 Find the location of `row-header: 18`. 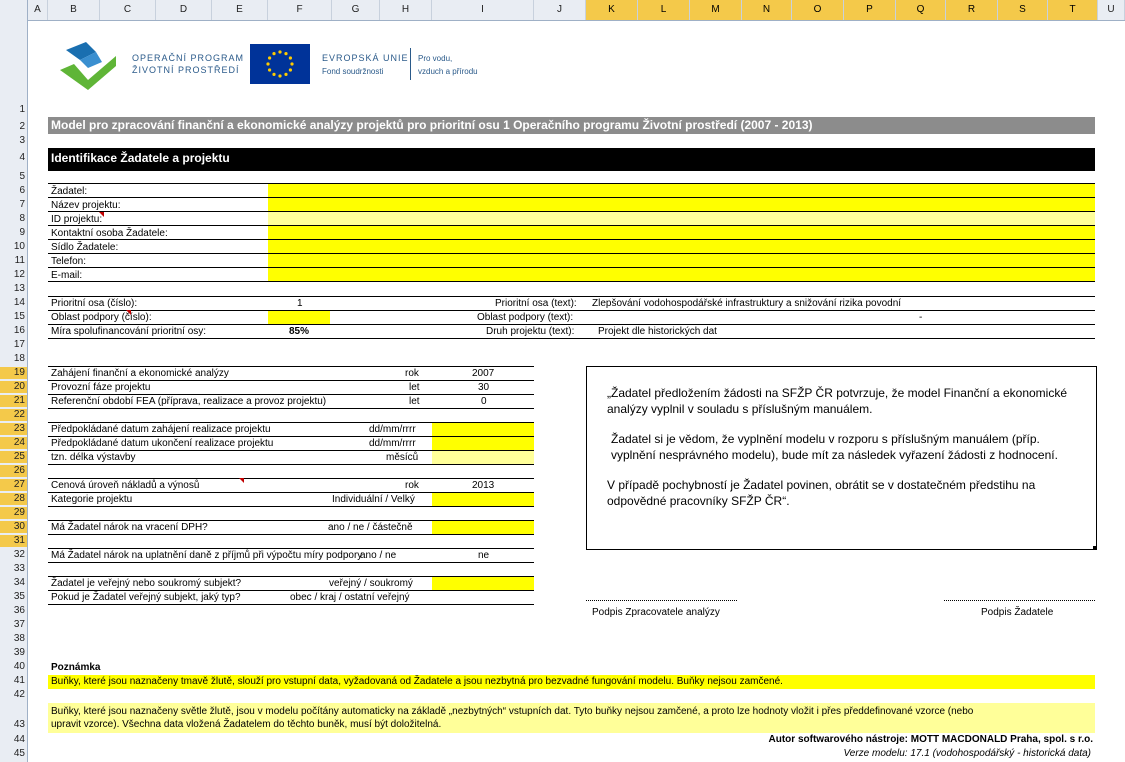

row-header: 18 is located at coordinates (13, 359).